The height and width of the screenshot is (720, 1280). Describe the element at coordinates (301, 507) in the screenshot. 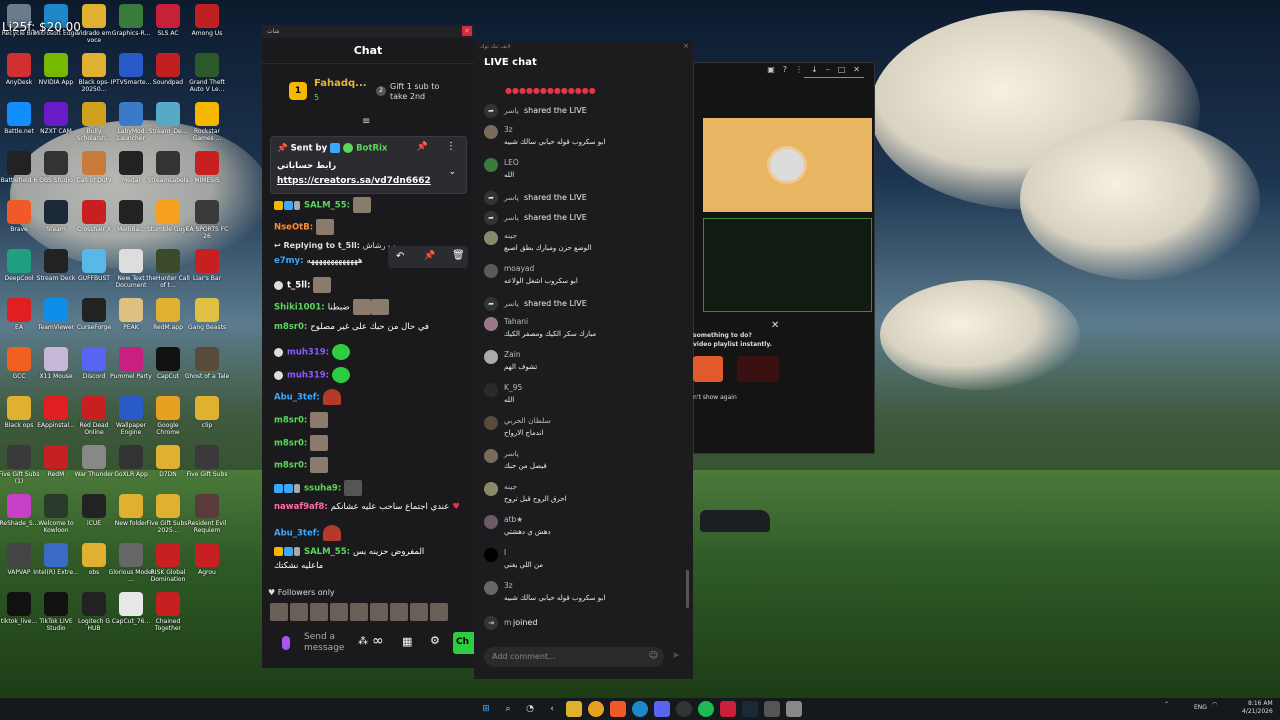

I see `chat-username: nawaf9af8:` at that location.